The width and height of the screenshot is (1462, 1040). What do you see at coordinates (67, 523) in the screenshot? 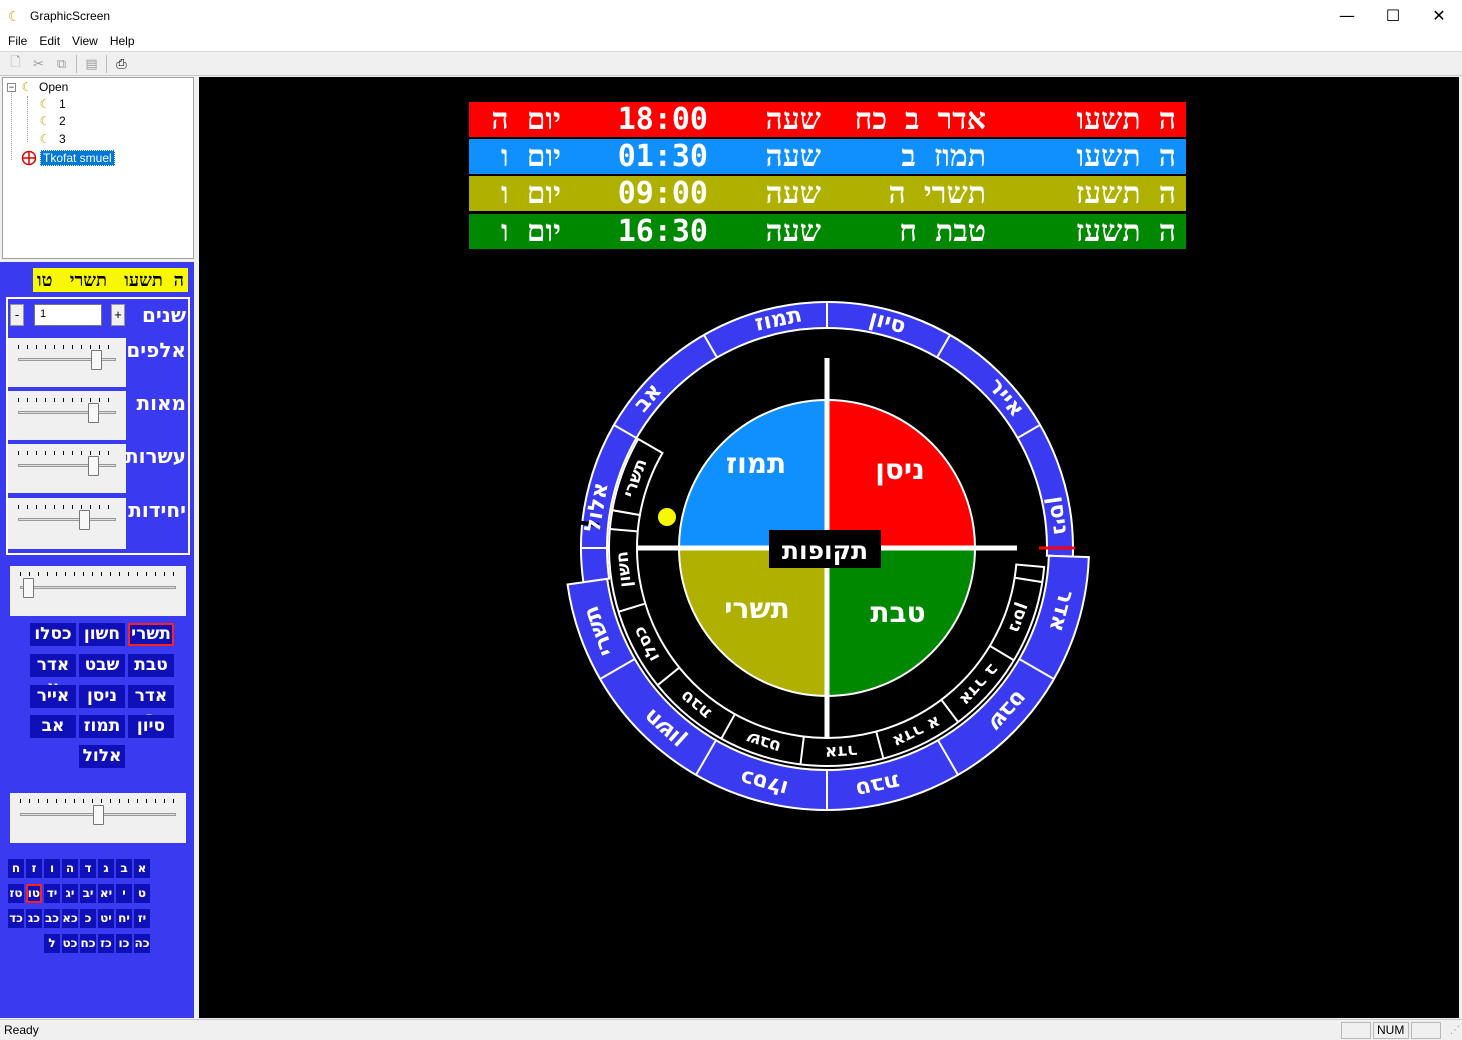
I see `units-slider` at bounding box center [67, 523].